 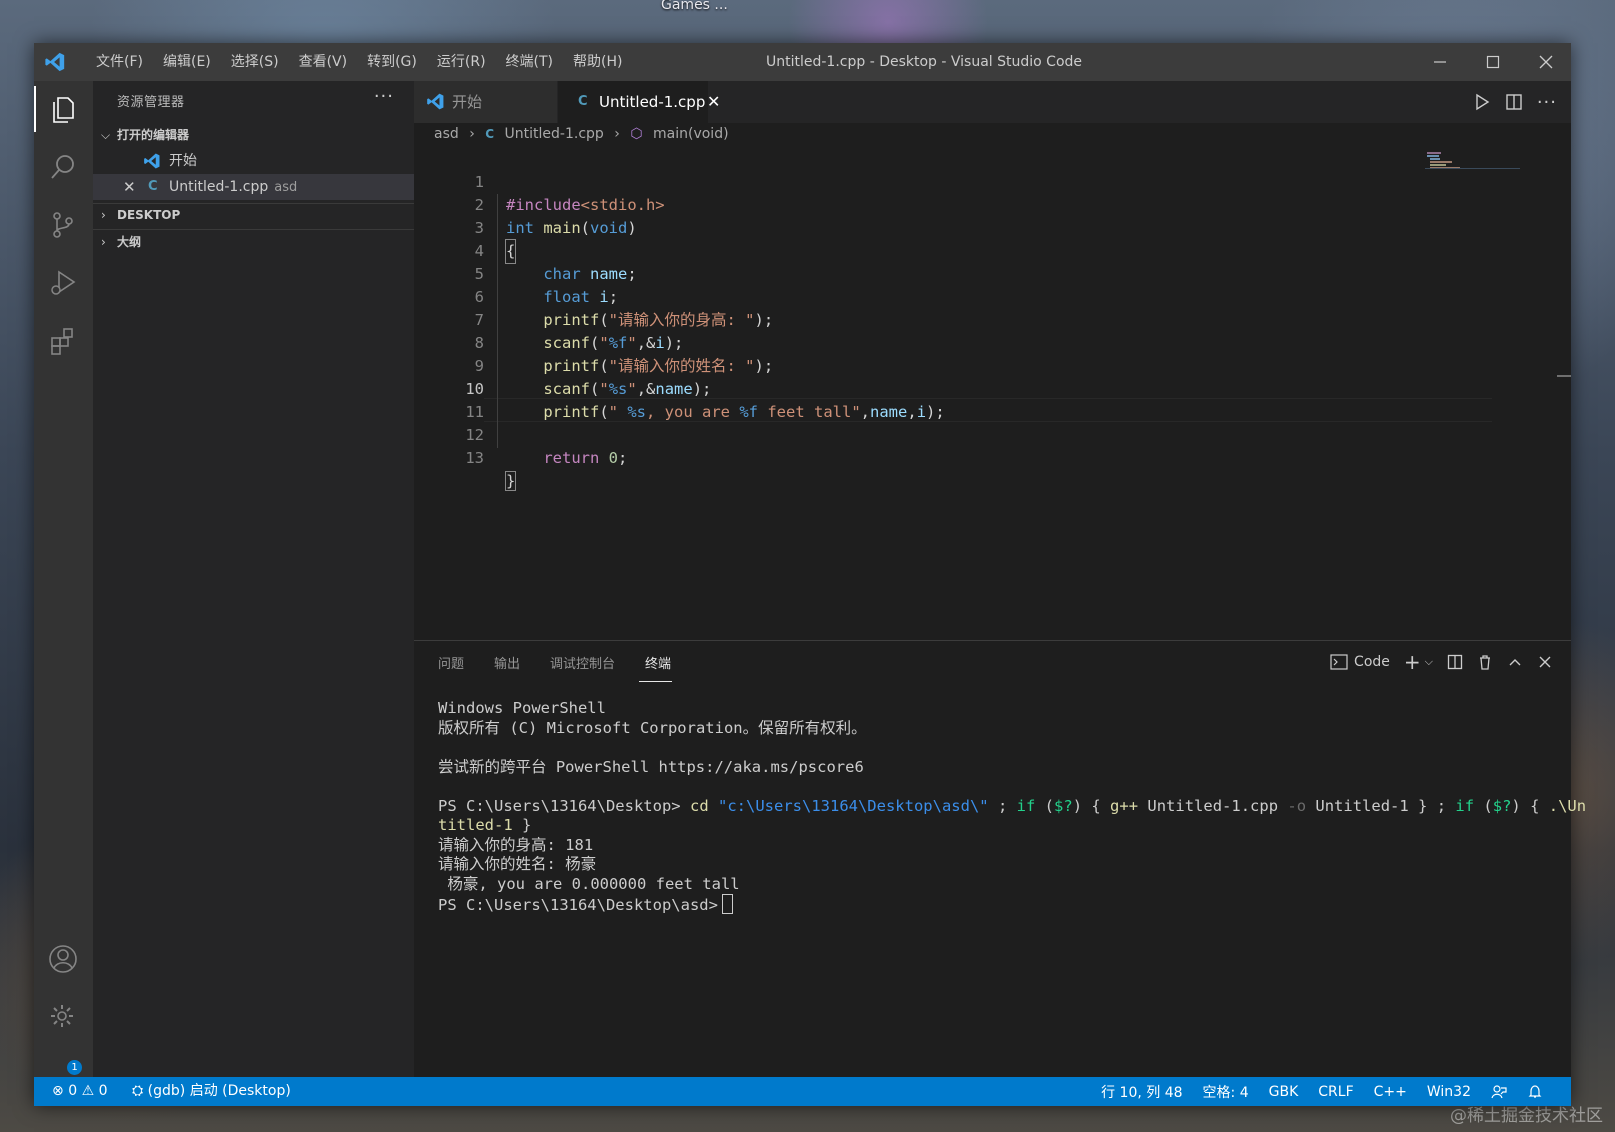 I want to click on source-control-button, so click(x=63, y=225).